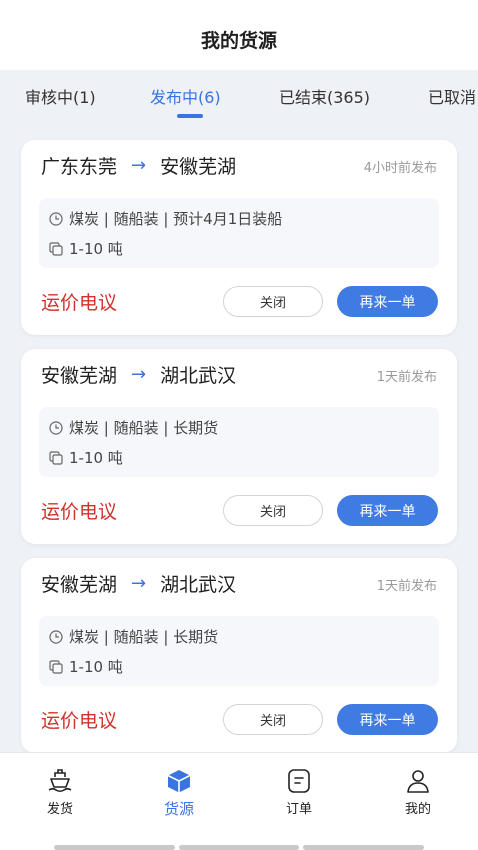 Image resolution: width=478 pixels, height=850 pixels. I want to click on route: 广东东莞 → 安徽芜湖, so click(138, 165).